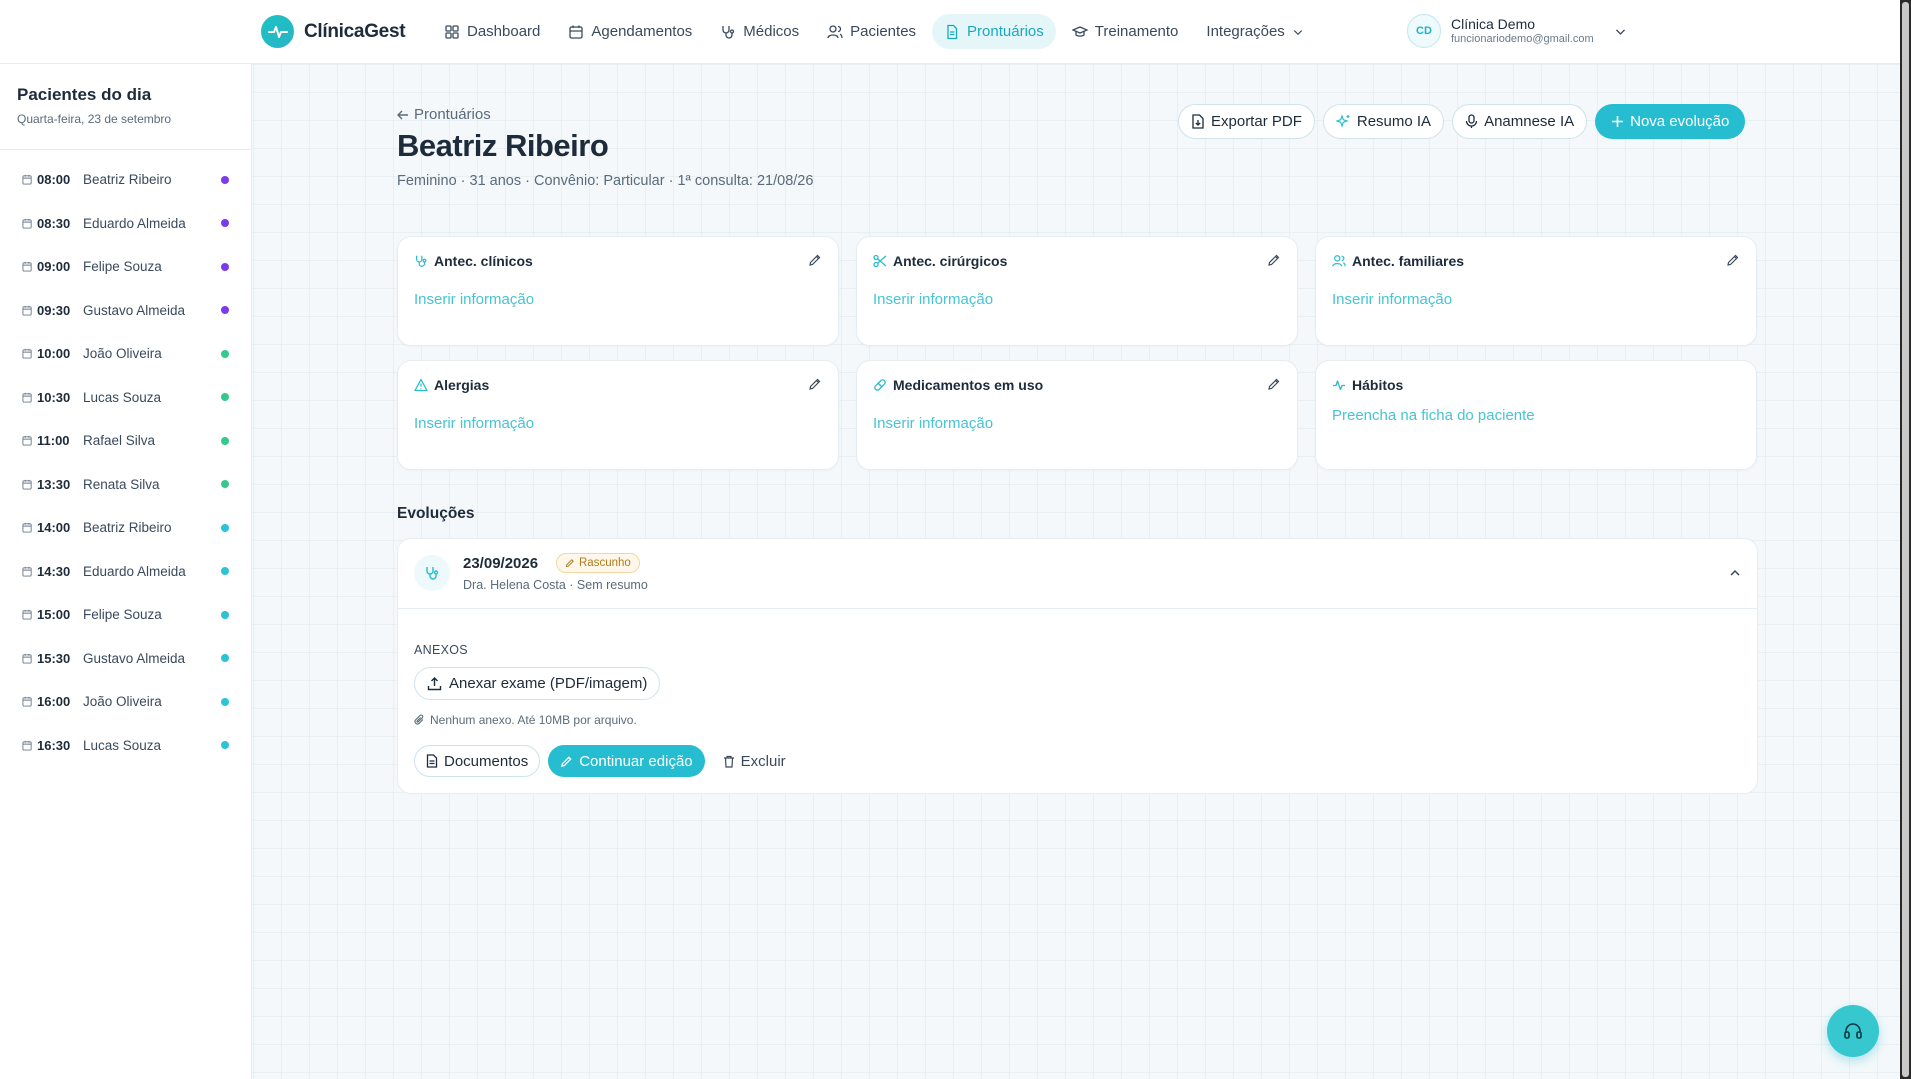 This screenshot has width=1911, height=1079. I want to click on attachments-label: ANEXOS, so click(441, 650).